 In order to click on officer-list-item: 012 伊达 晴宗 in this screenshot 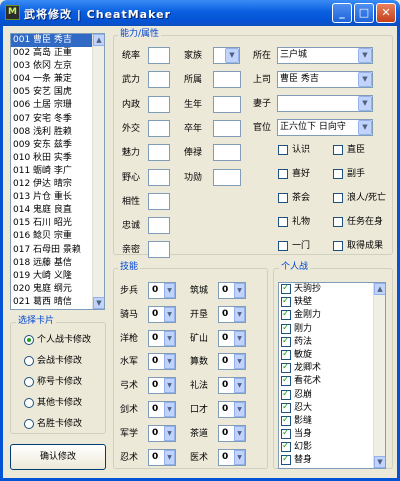, I will do `click(57, 184)`.